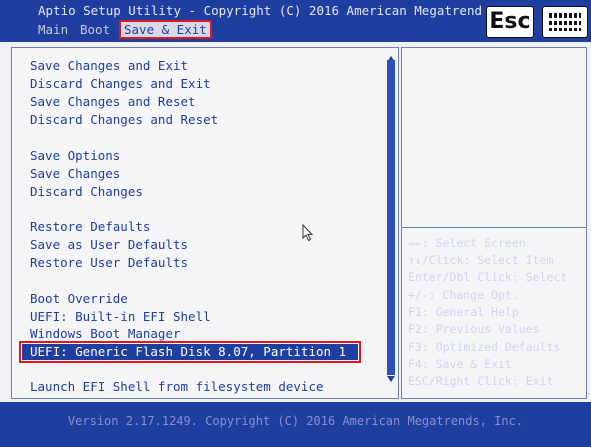 This screenshot has height=447, width=591. What do you see at coordinates (75, 174) in the screenshot?
I see `menu-item-save-changes: Save Changes` at bounding box center [75, 174].